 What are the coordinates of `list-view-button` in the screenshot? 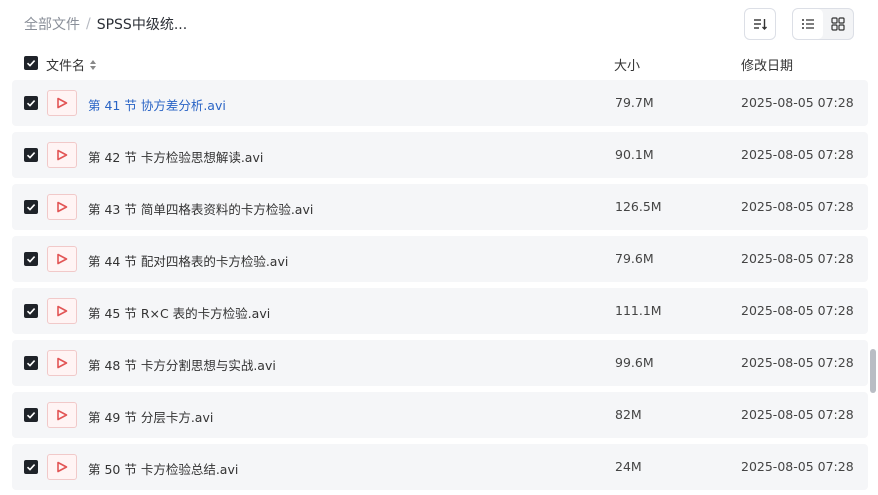 It's located at (808, 24).